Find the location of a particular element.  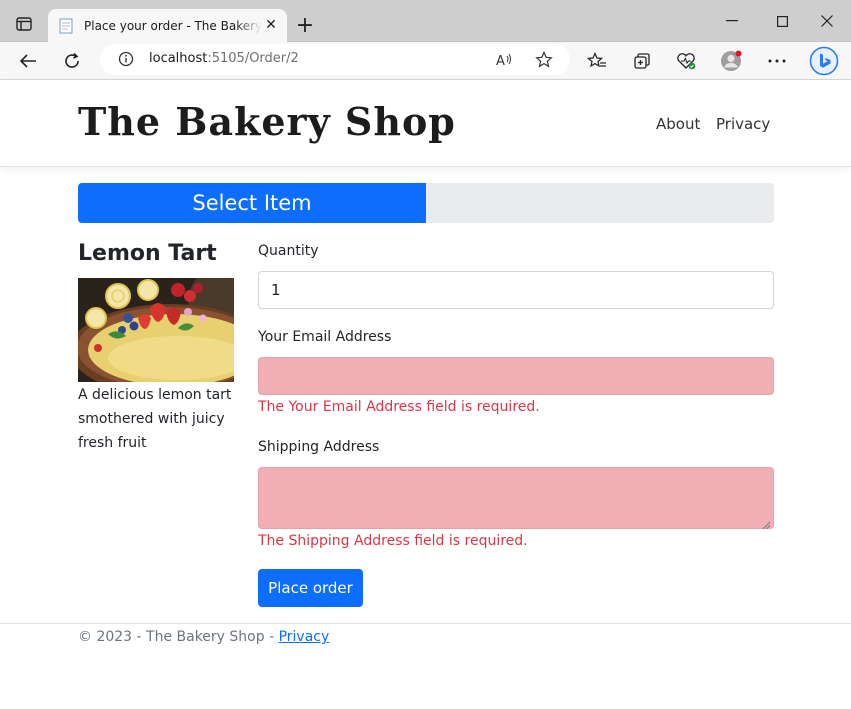

item-name: Lemon Tart is located at coordinates (147, 253).